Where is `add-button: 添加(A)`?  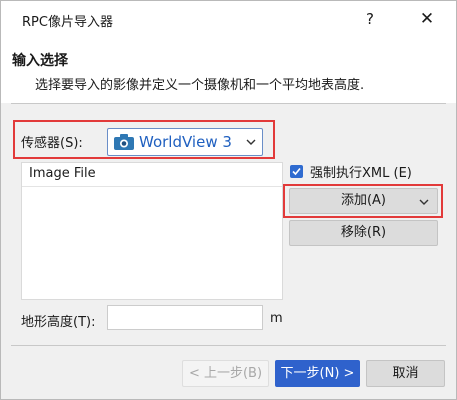
add-button: 添加(A) is located at coordinates (363, 201).